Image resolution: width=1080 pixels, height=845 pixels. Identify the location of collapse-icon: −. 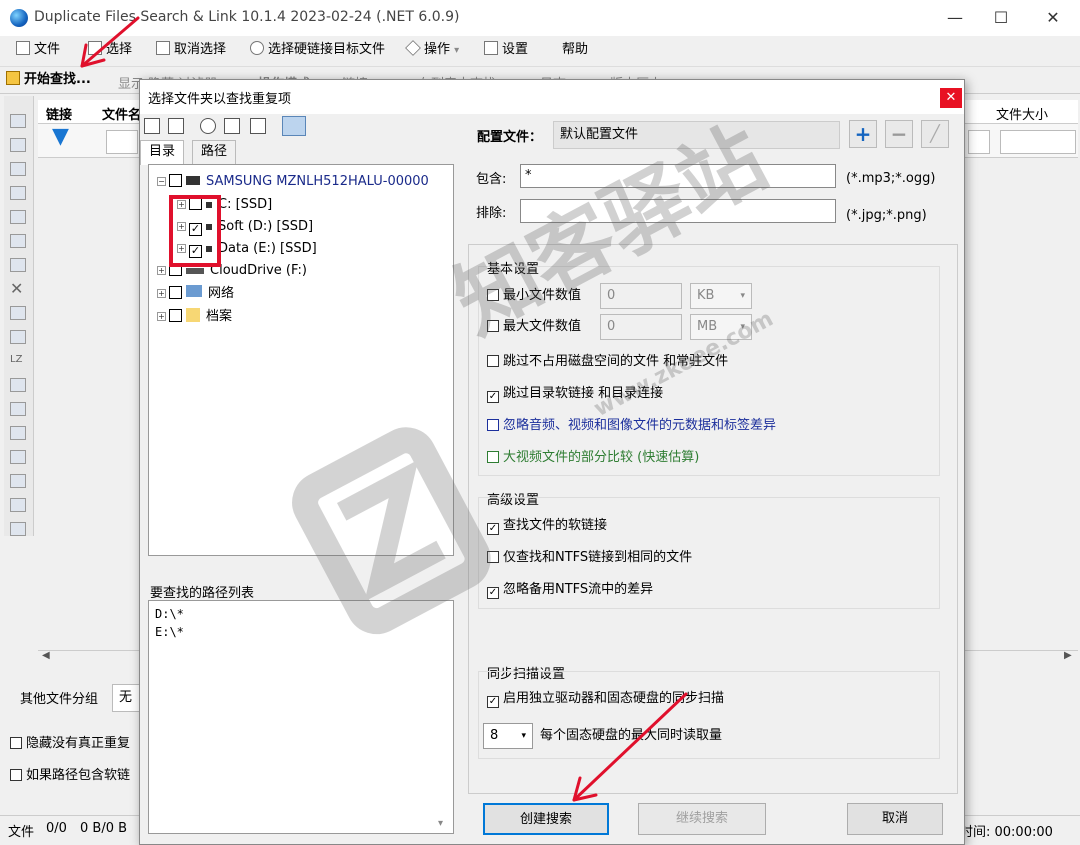
(161, 181).